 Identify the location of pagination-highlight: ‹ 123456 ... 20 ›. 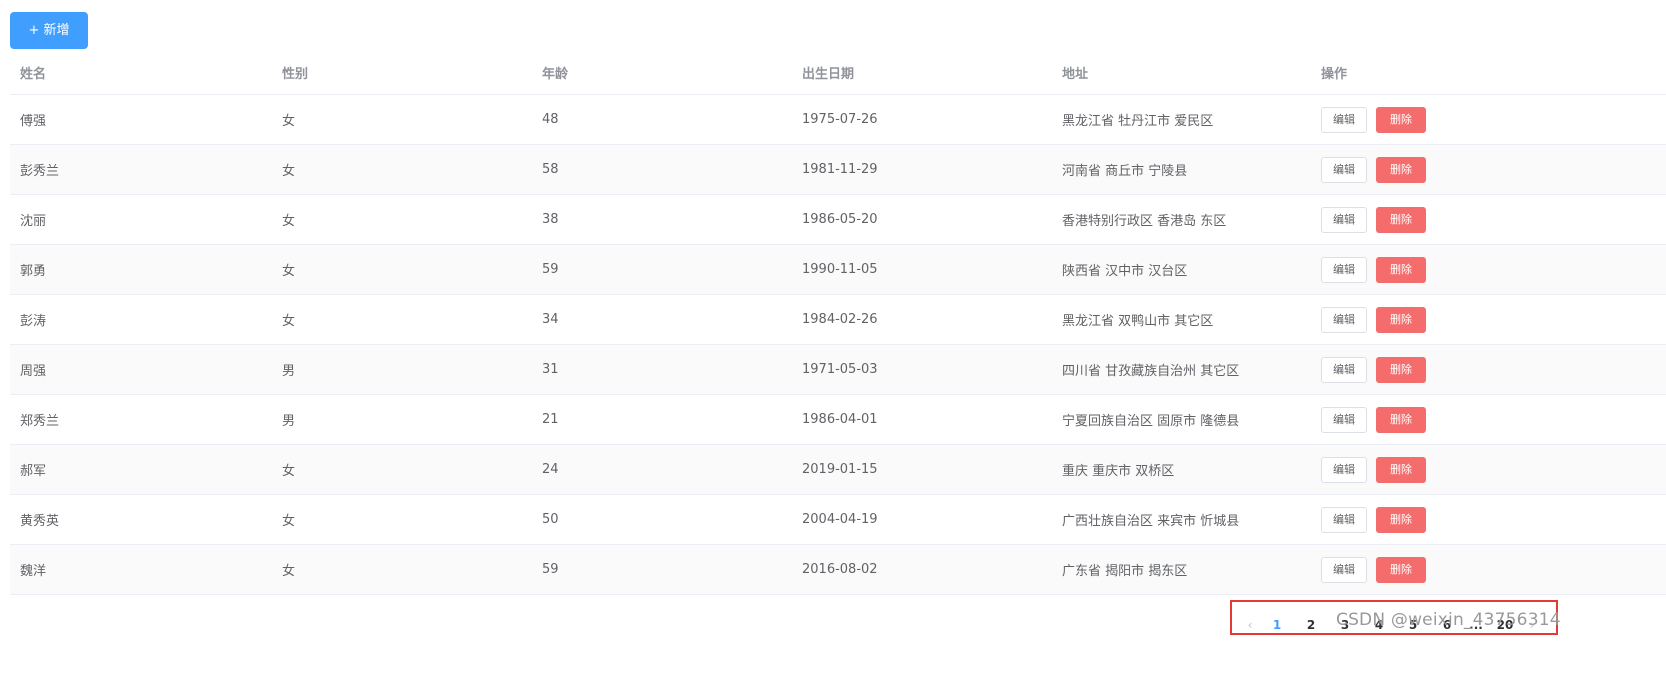
(1394, 617).